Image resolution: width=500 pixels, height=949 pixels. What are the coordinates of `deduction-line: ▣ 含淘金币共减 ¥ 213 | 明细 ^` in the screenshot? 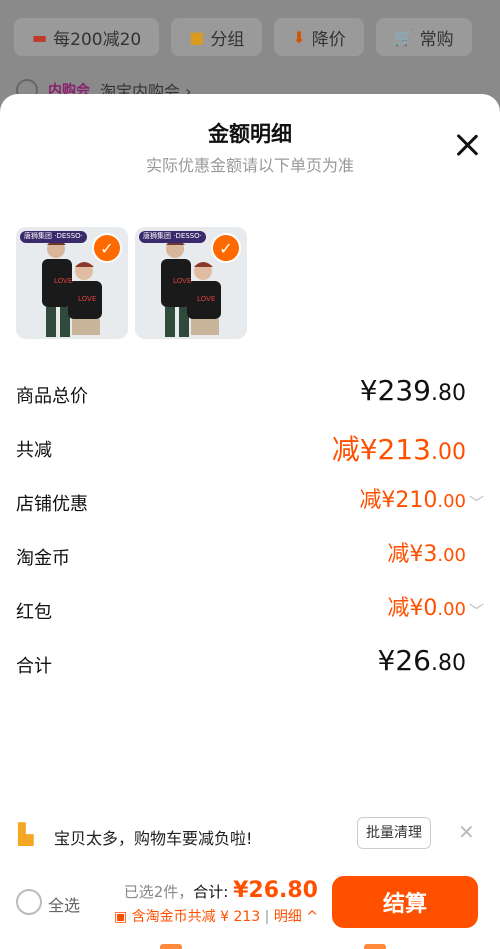 It's located at (215, 917).